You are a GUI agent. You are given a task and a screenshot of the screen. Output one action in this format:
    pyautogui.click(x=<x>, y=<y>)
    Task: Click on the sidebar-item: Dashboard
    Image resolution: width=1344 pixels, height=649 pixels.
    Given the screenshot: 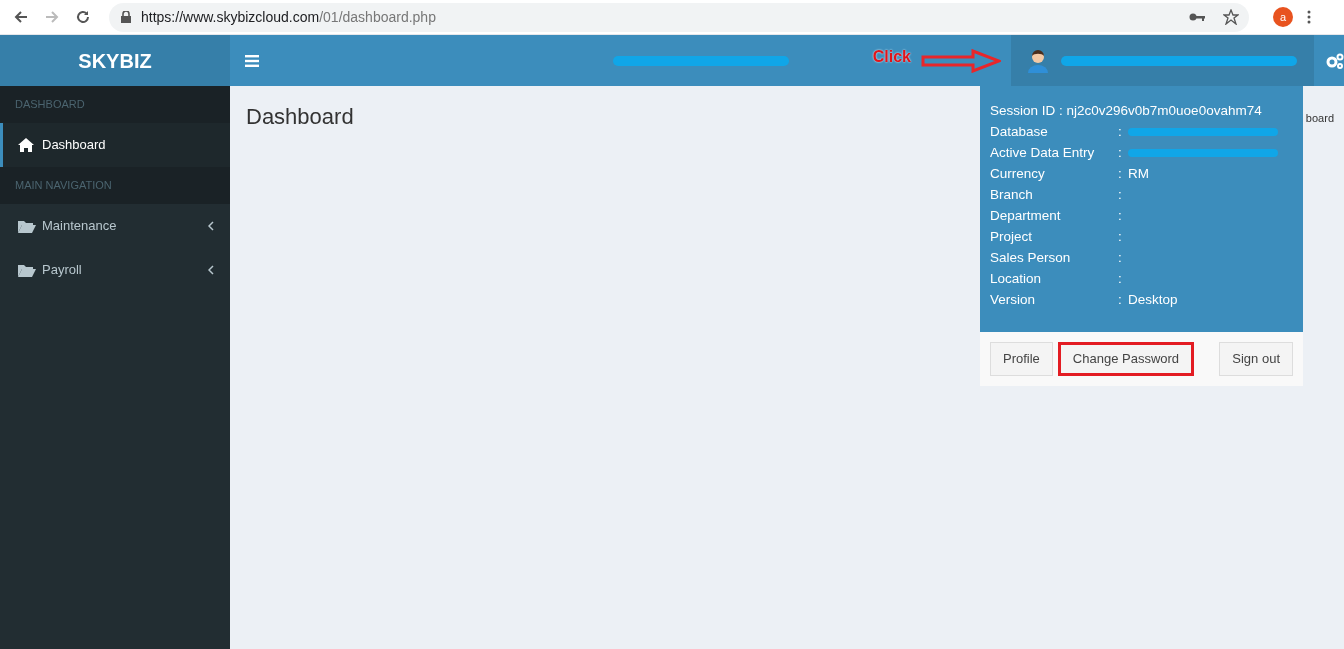 What is the action you would take?
    pyautogui.click(x=115, y=145)
    